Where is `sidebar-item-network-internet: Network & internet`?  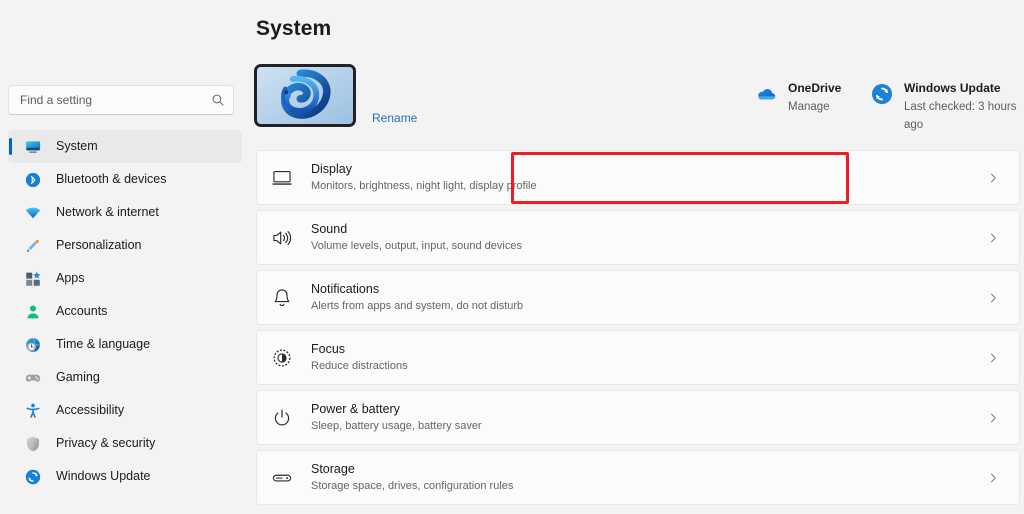
sidebar-item-network-internet: Network & internet is located at coordinates (125, 212).